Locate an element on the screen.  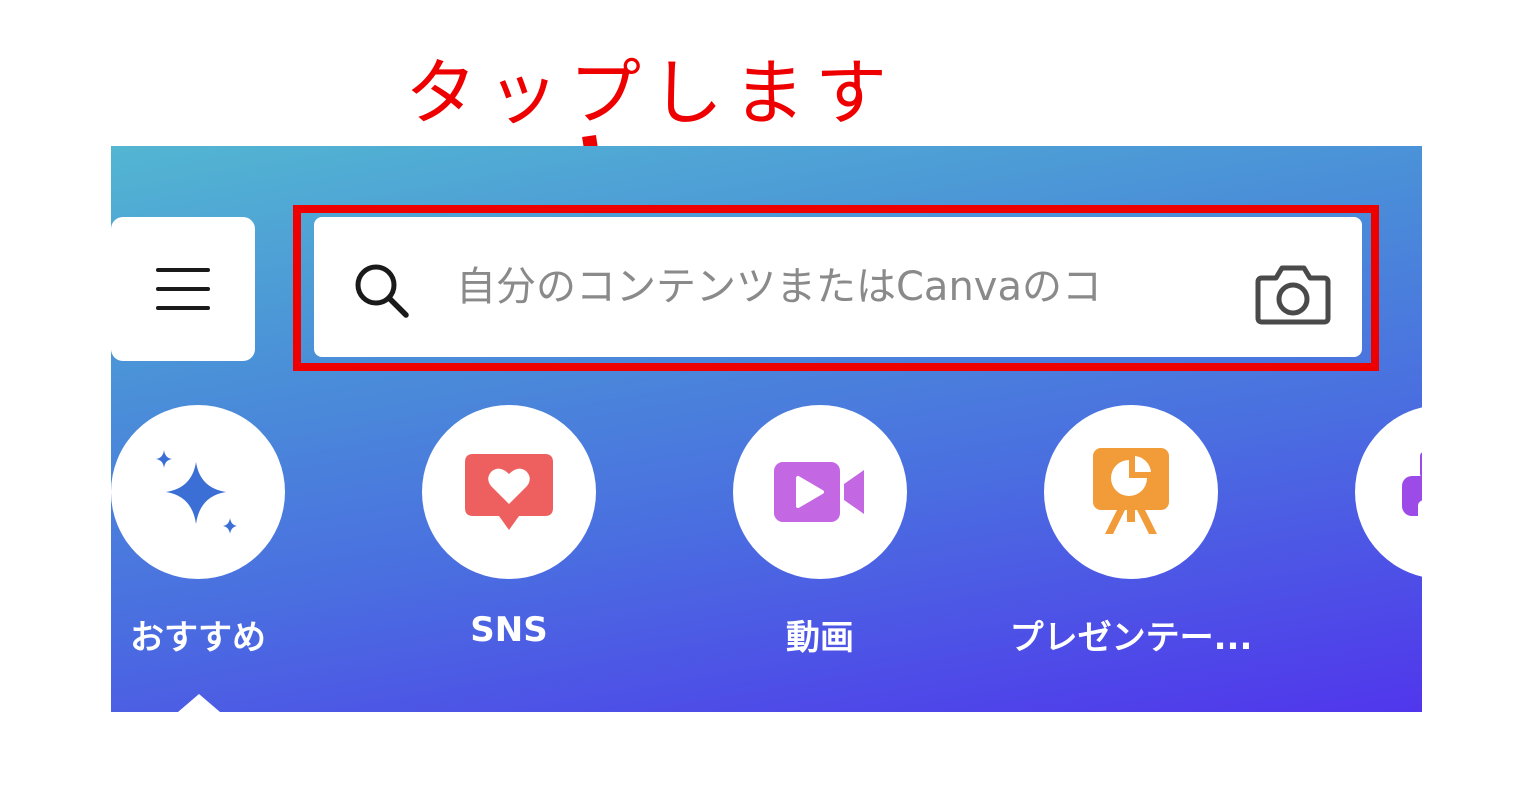
category-video: 動画 is located at coordinates (820, 540).